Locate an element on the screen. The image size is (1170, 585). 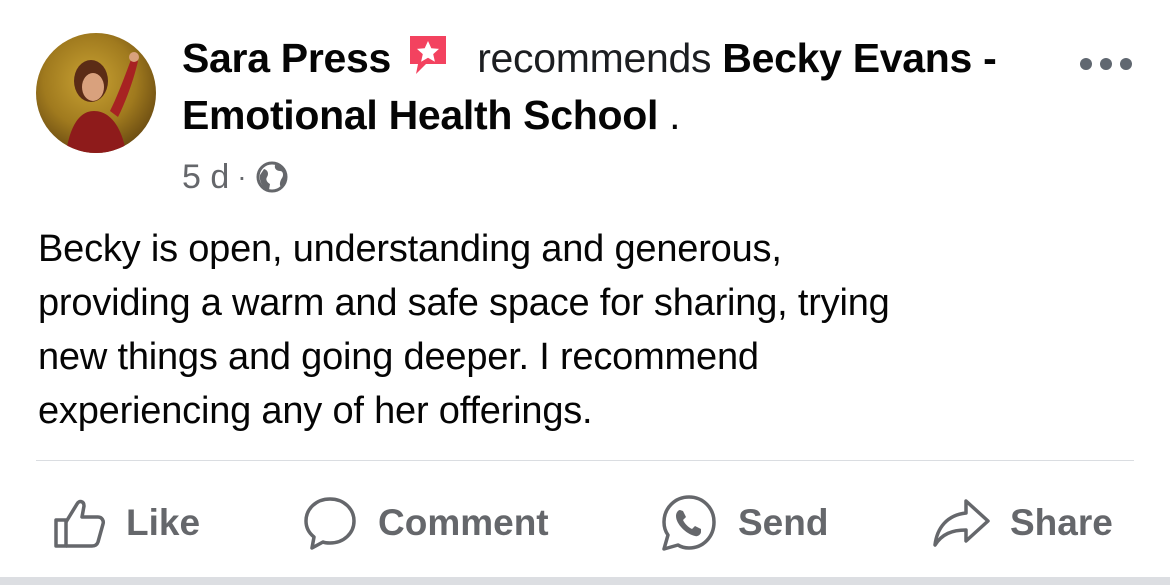
share-arrow-icon is located at coordinates (970, 523).